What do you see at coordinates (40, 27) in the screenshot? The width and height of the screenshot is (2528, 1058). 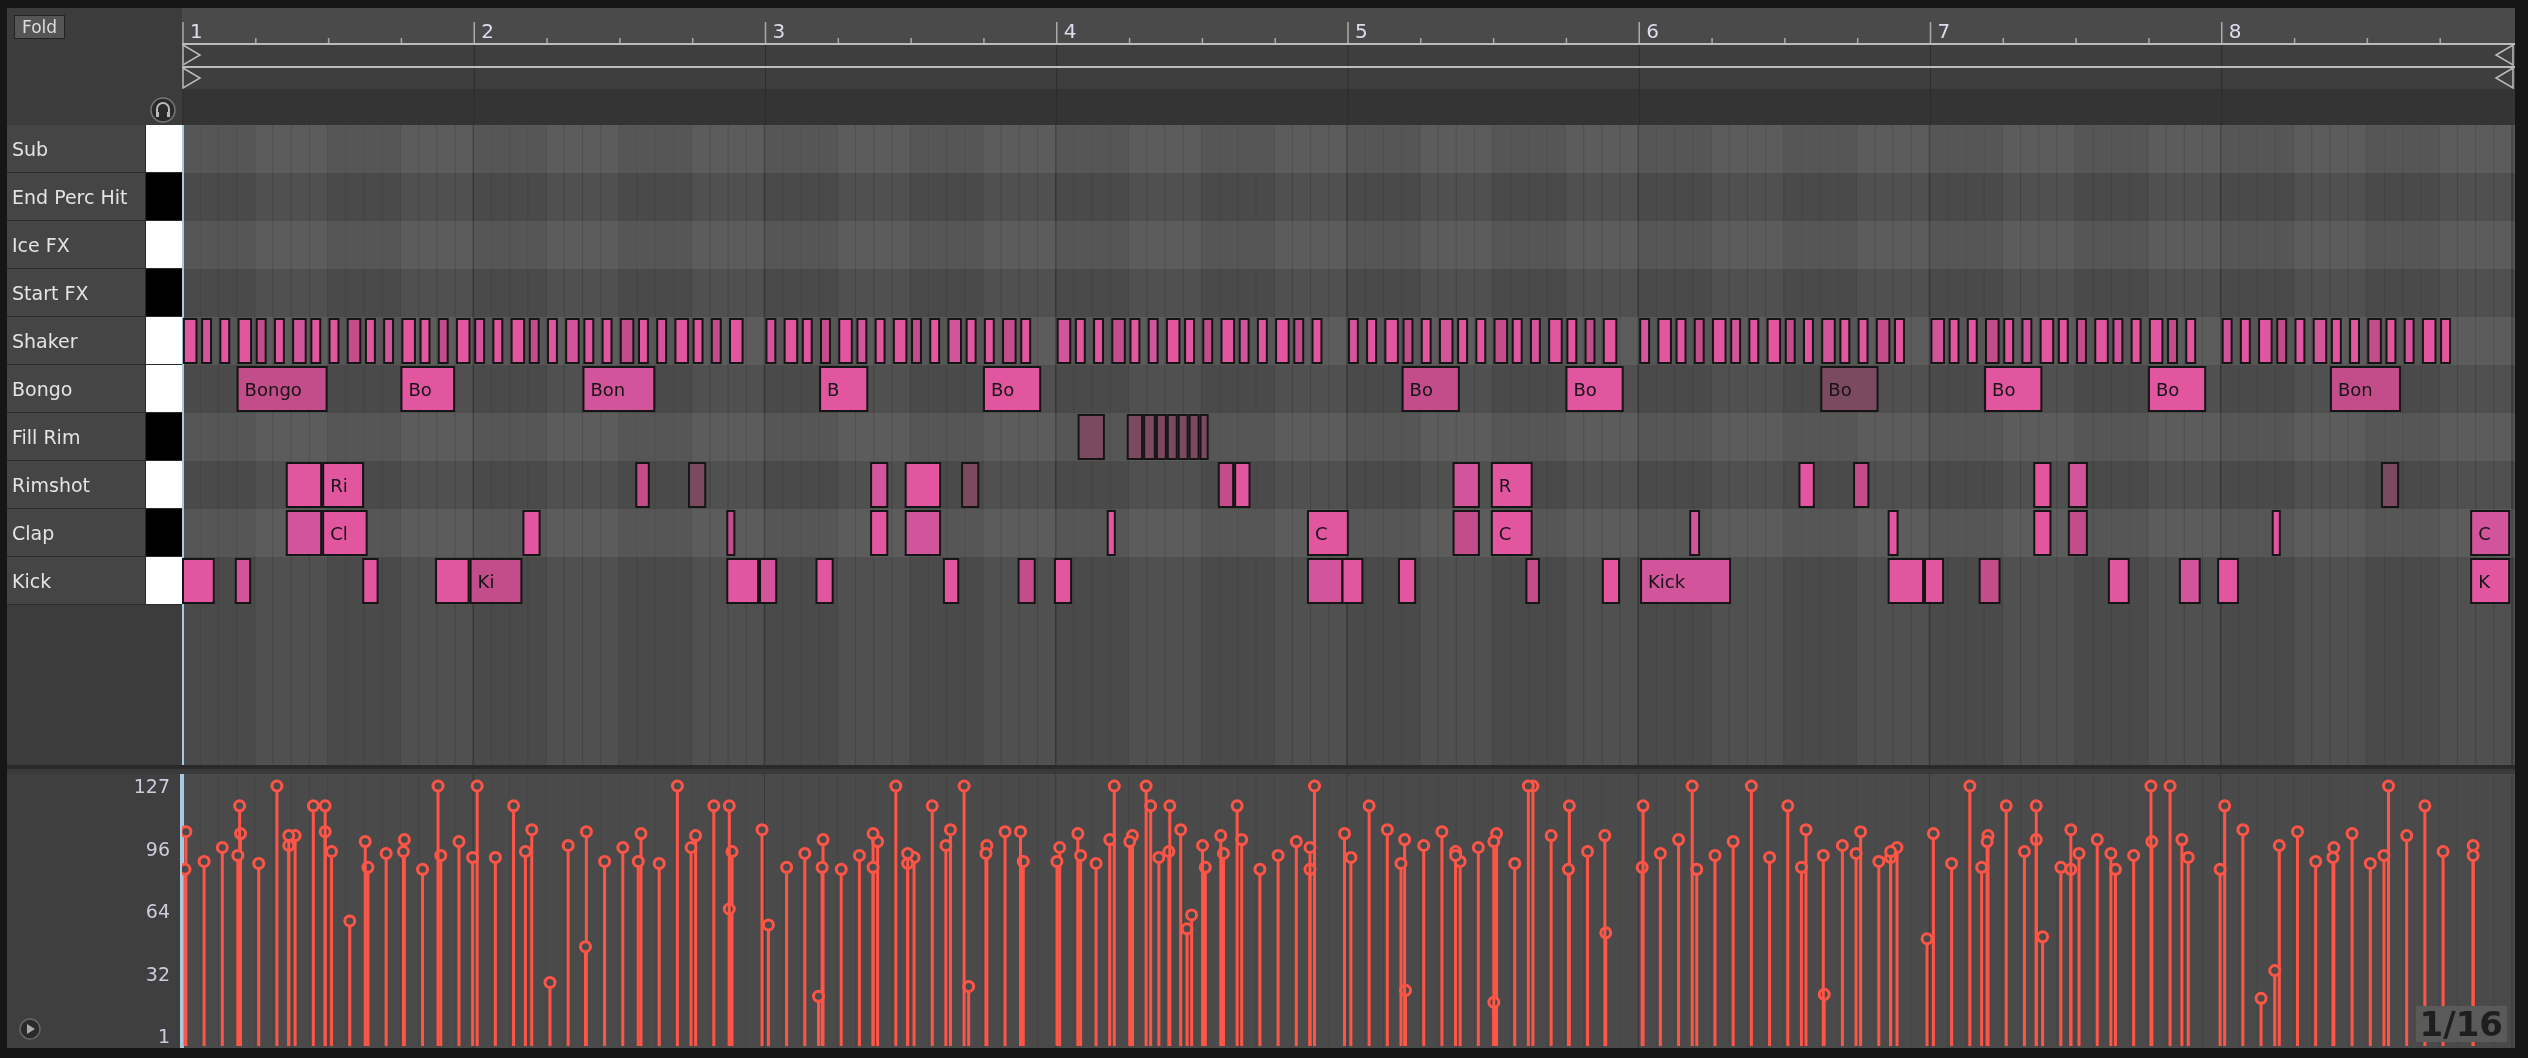 I see `fold-button: Fold` at bounding box center [40, 27].